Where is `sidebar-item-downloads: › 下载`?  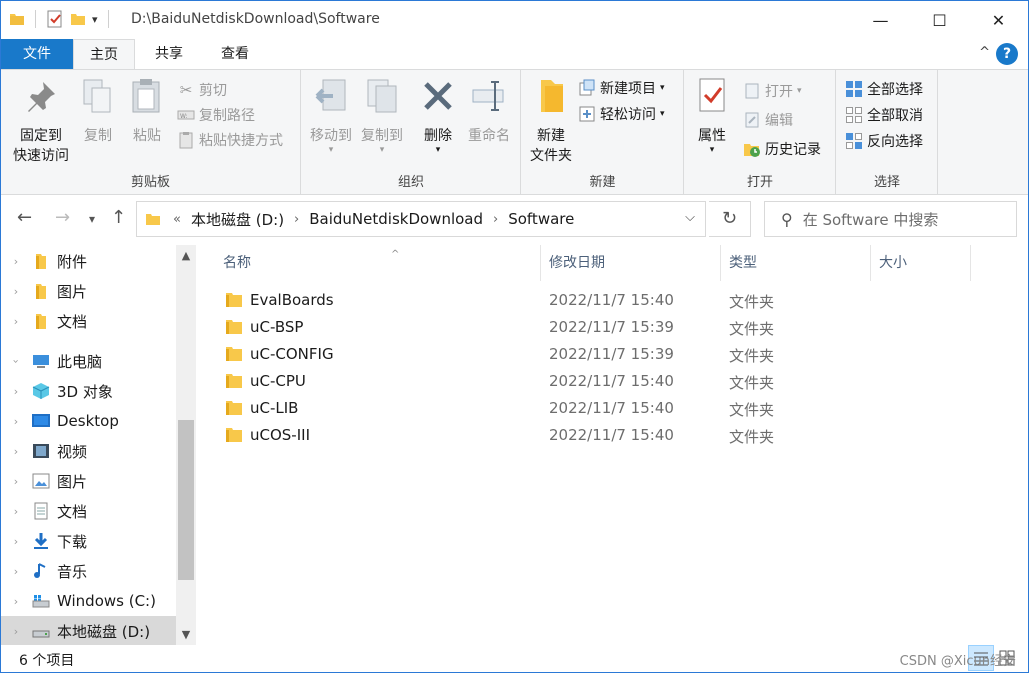 sidebar-item-downloads: › 下载 is located at coordinates (88, 541).